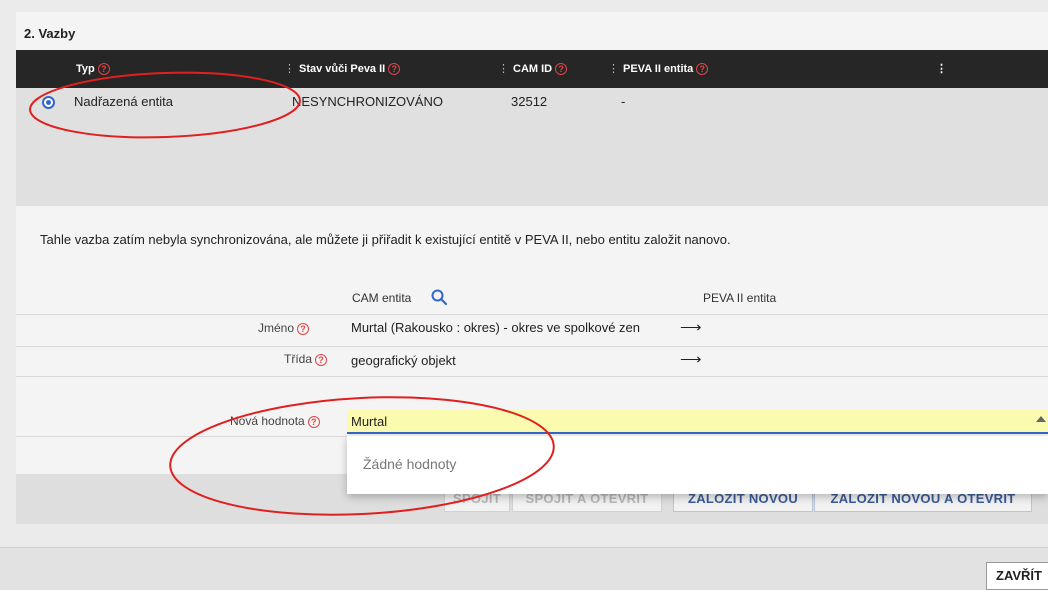 The height and width of the screenshot is (590, 1048). Describe the element at coordinates (697, 422) in the screenshot. I see `new-value-input` at that location.